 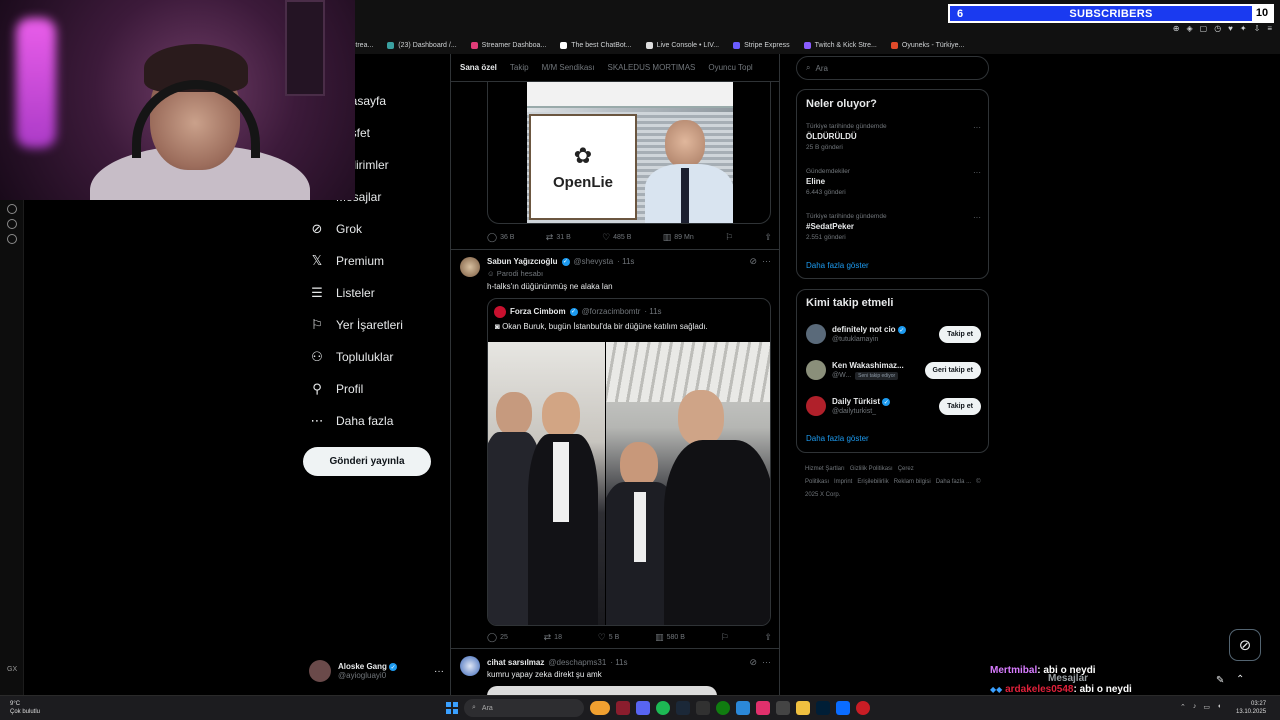 I want to click on xbox-icon, so click(x=723, y=708).